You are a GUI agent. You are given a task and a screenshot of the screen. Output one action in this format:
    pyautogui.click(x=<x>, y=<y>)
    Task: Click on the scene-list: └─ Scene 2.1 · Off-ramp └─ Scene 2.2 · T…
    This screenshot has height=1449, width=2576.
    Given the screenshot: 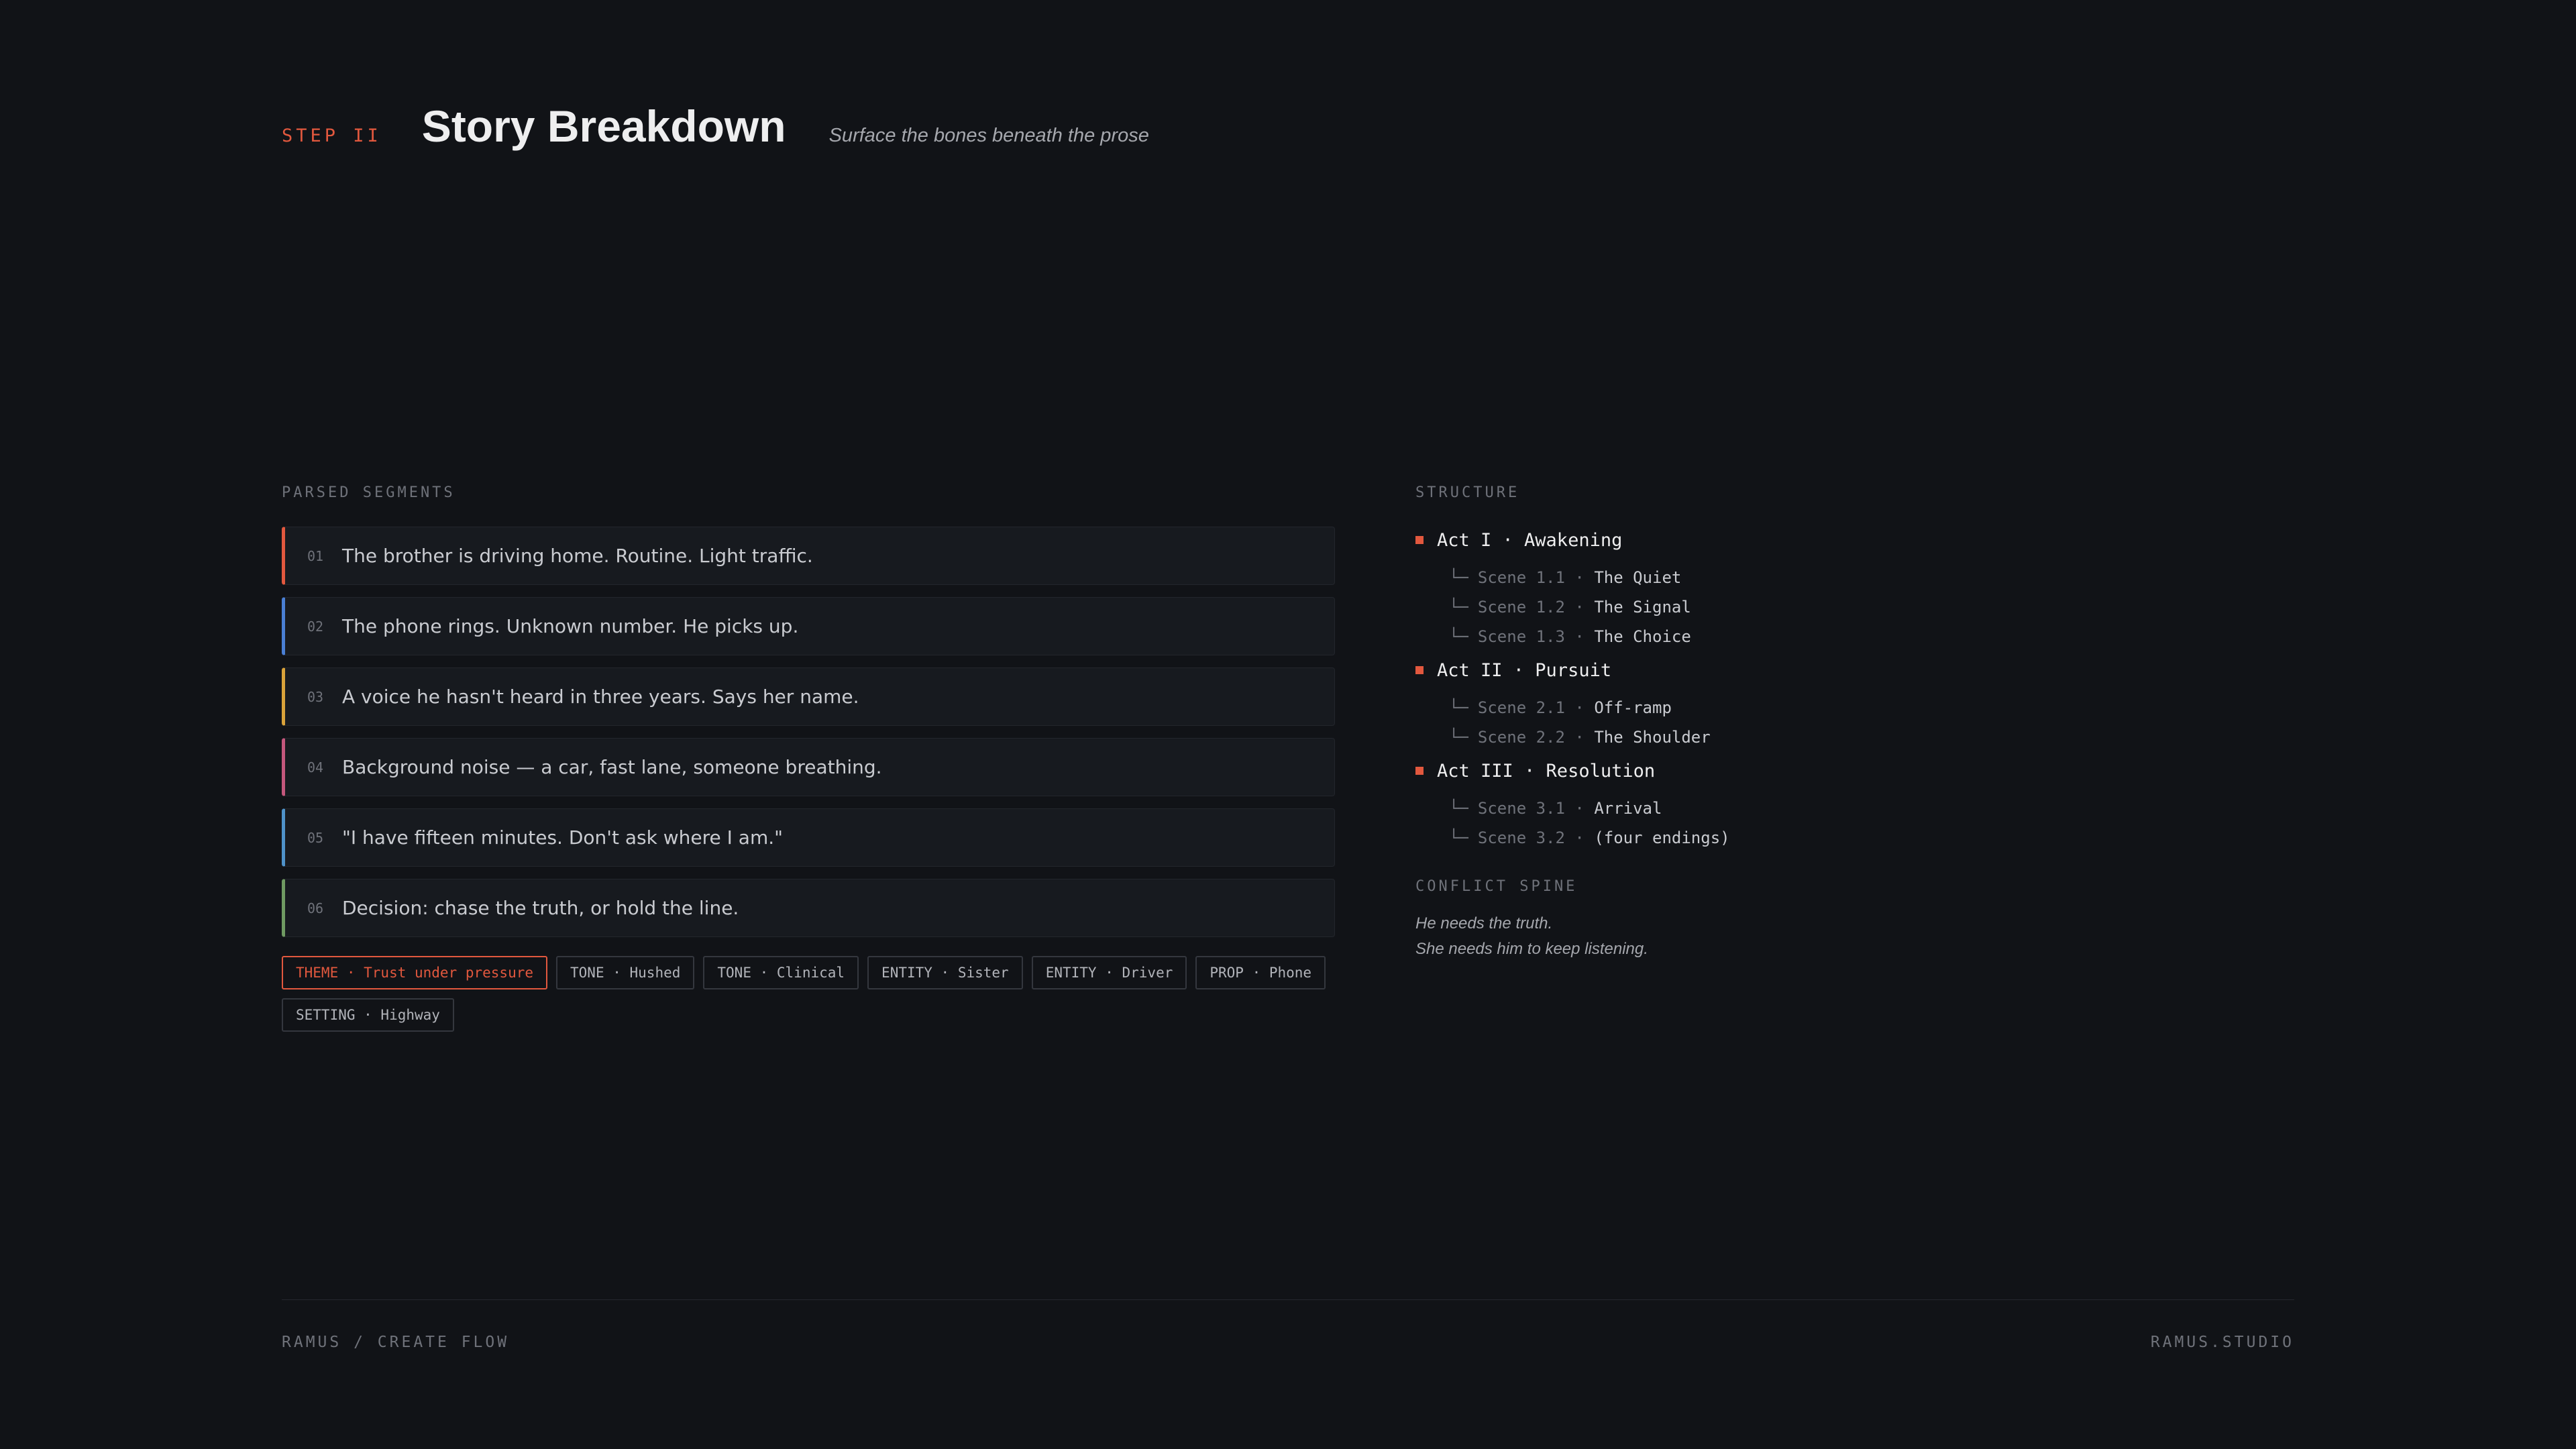 What is the action you would take?
    pyautogui.click(x=1717, y=722)
    